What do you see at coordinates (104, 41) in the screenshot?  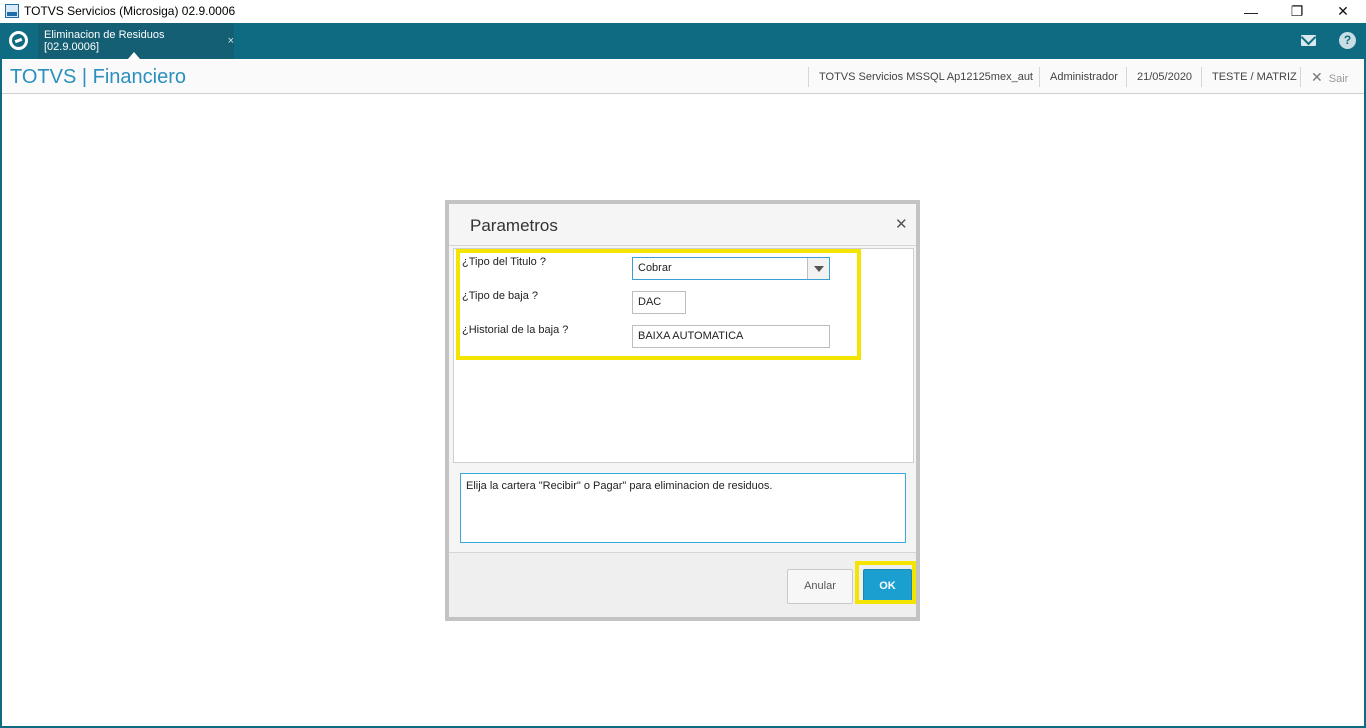 I see `tab-label: Eliminacion de Residuos [02.9.0006]` at bounding box center [104, 41].